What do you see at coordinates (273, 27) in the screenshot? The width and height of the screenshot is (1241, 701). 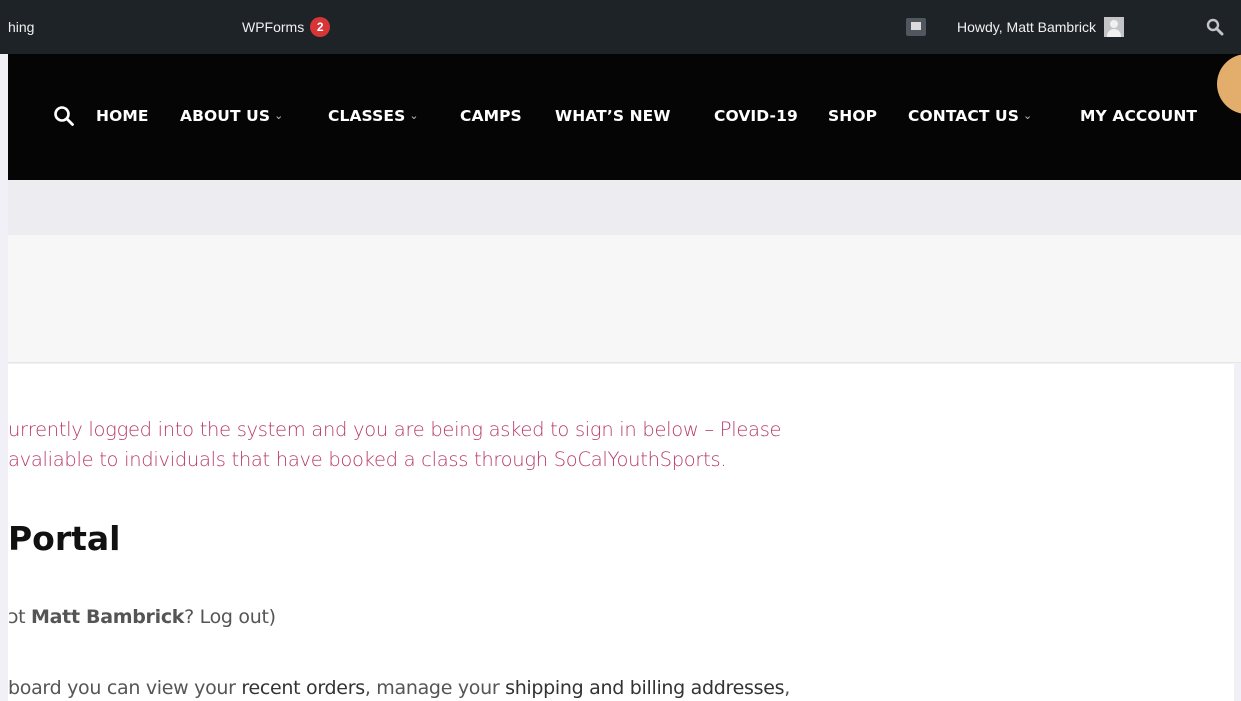 I see `wpforms-label: WPForms` at bounding box center [273, 27].